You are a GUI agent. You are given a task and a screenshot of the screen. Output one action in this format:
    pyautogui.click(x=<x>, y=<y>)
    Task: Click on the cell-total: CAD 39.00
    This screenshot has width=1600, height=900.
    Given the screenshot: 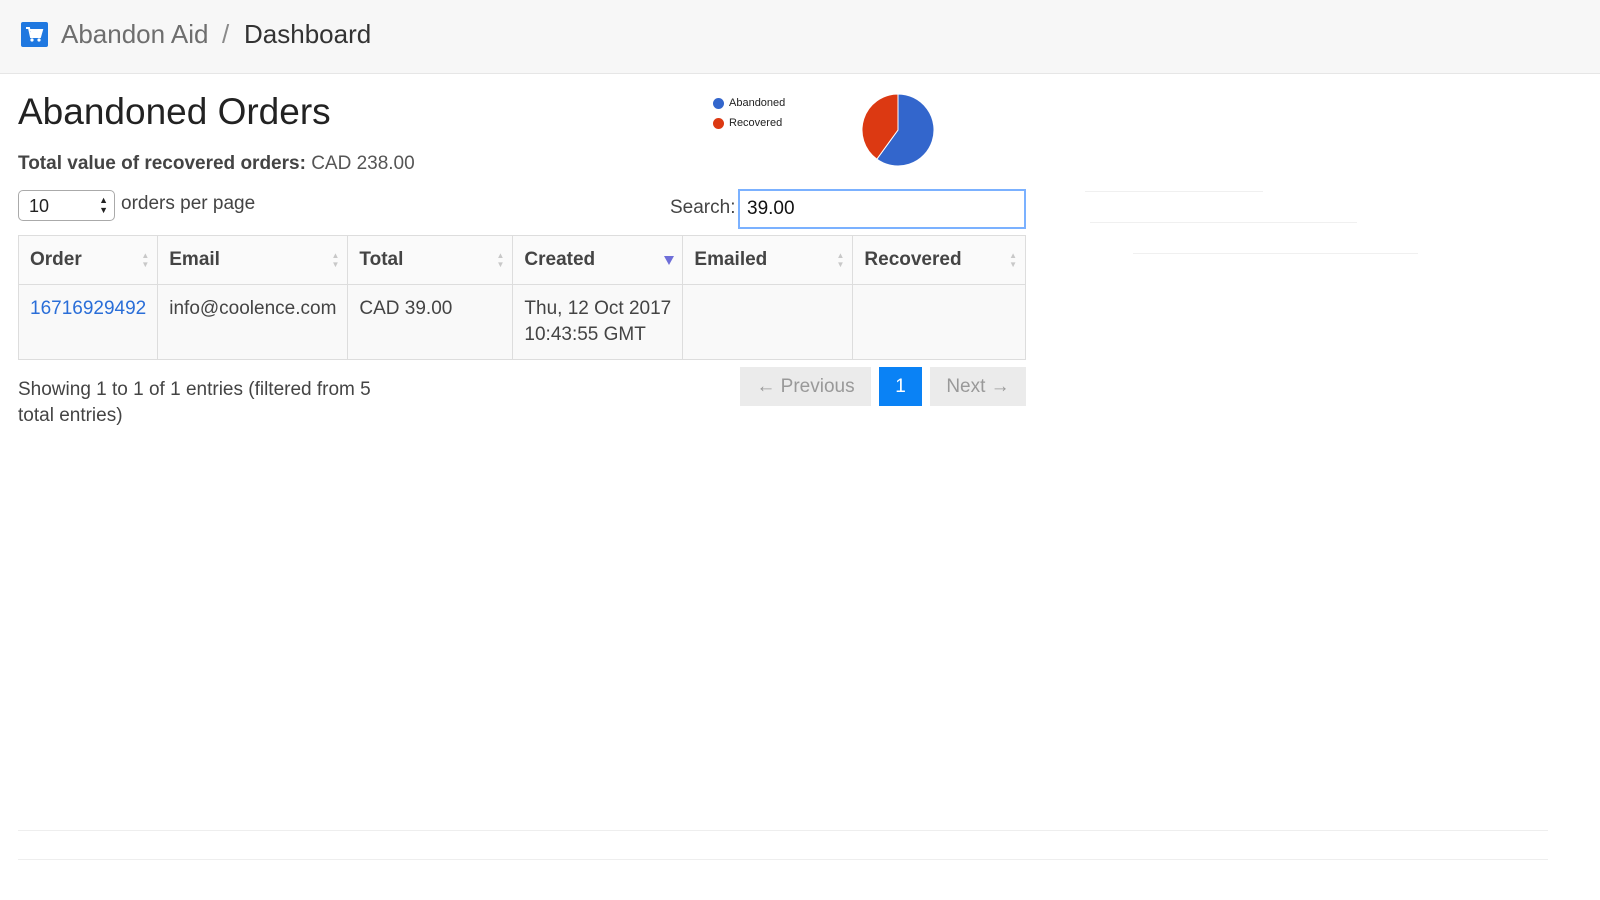 What is the action you would take?
    pyautogui.click(x=430, y=322)
    